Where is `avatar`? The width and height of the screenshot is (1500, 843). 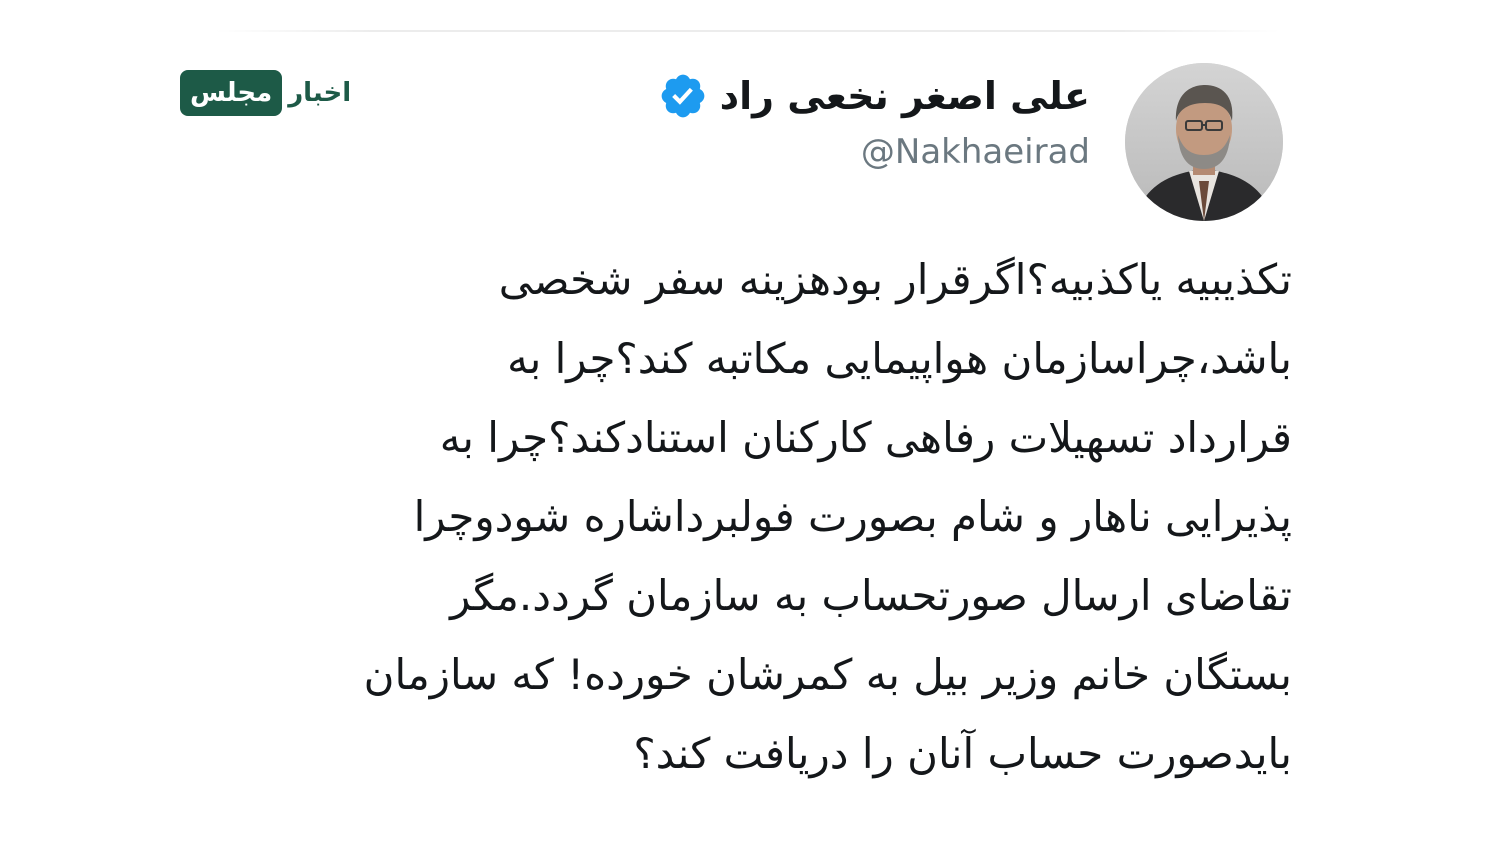 avatar is located at coordinates (1204, 142).